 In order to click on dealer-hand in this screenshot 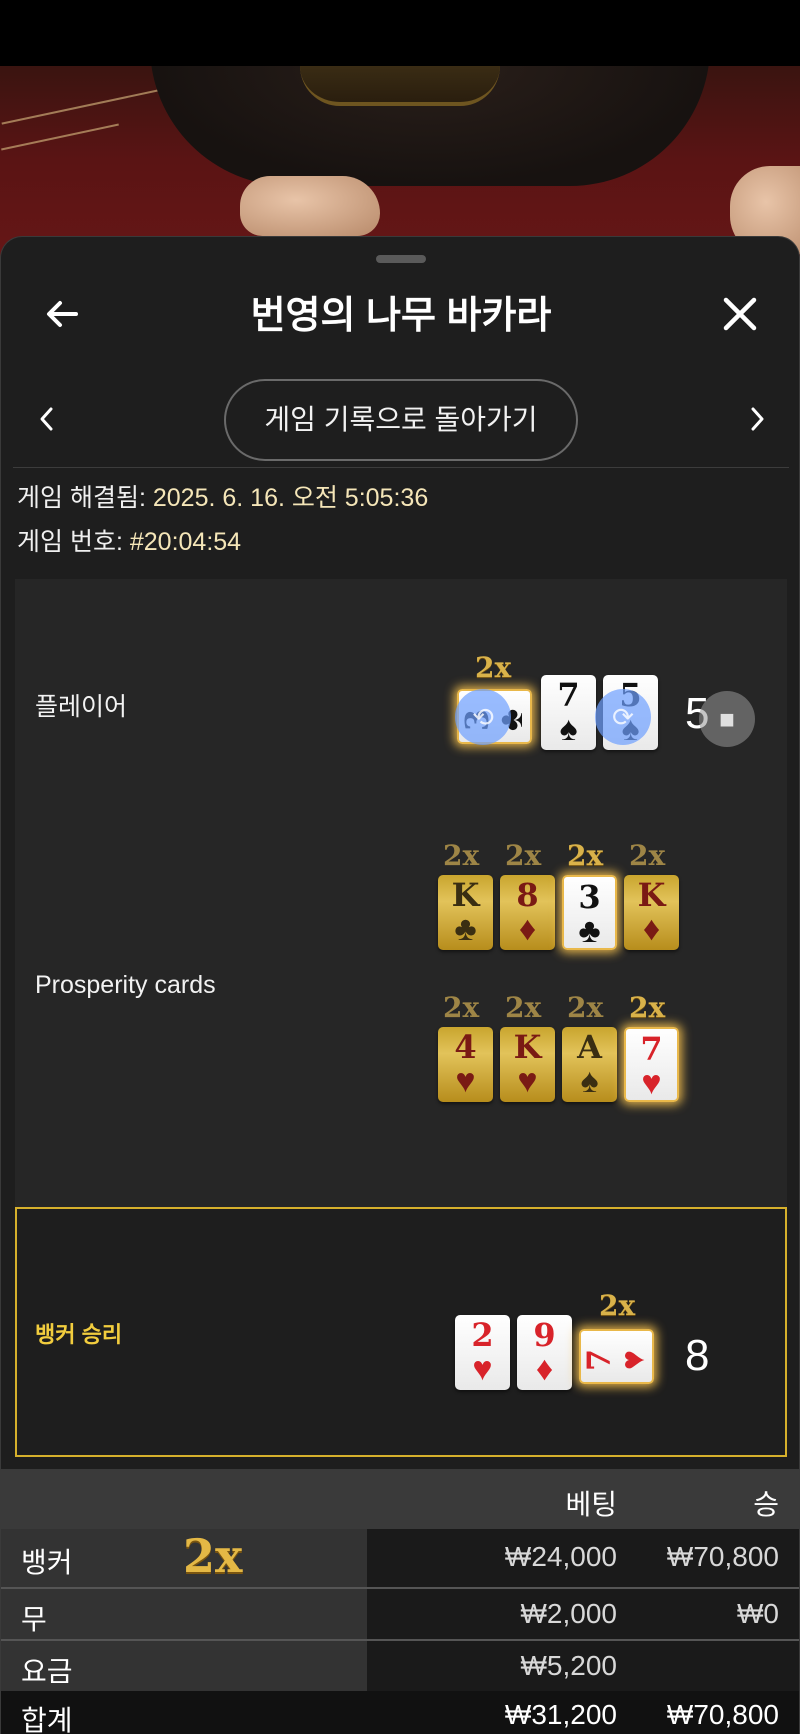, I will do `click(310, 206)`.